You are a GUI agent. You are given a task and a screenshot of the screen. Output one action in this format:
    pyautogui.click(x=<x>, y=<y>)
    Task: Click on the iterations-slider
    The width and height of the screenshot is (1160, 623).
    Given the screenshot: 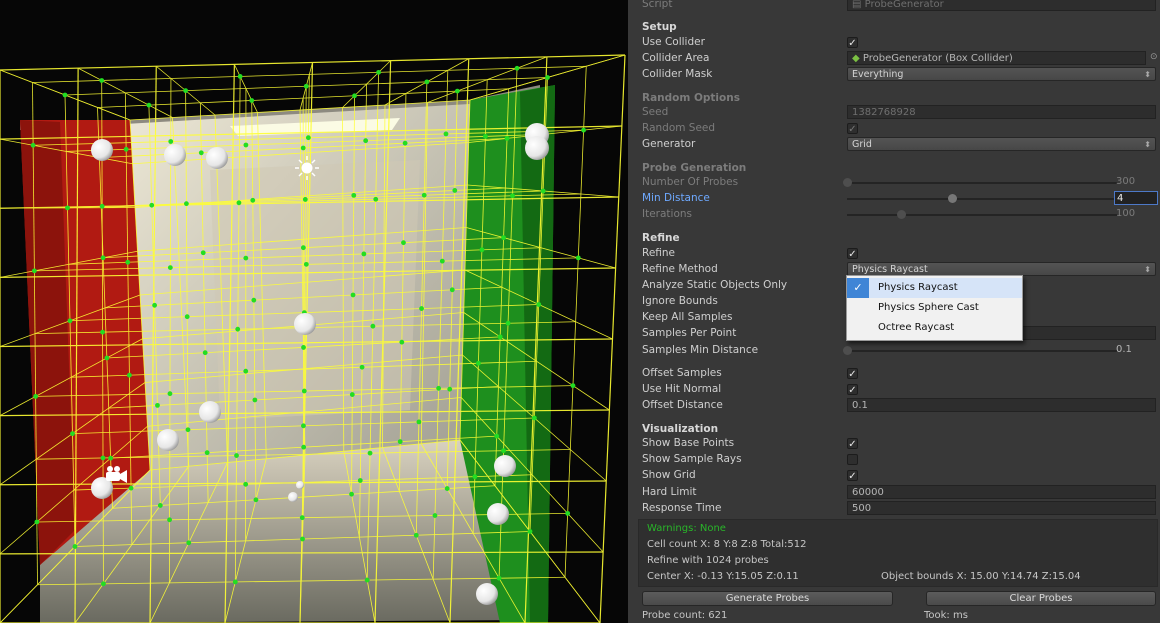 What is the action you would take?
    pyautogui.click(x=982, y=214)
    